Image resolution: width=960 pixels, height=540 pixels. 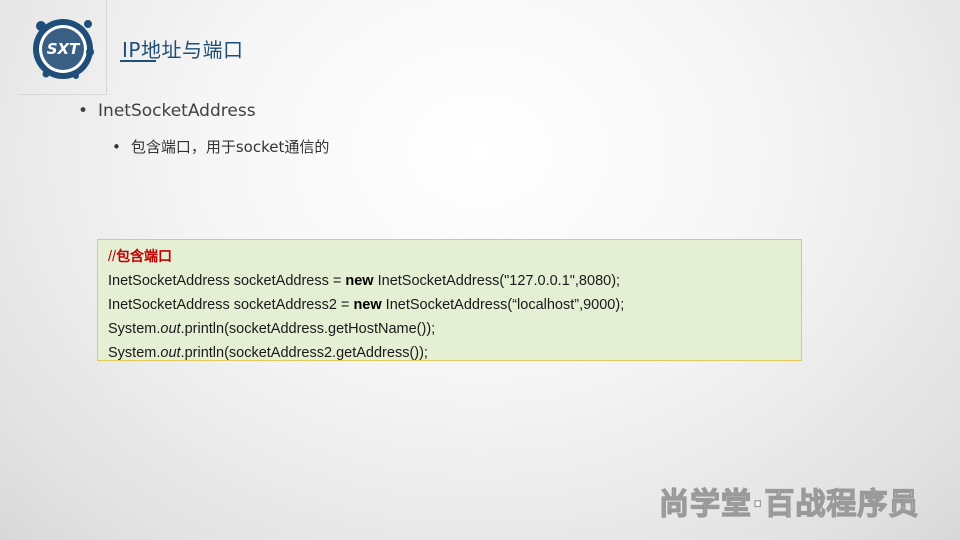 I want to click on code-line-2-a: InetSocketAddress socketAddress2 =, so click(x=231, y=305).